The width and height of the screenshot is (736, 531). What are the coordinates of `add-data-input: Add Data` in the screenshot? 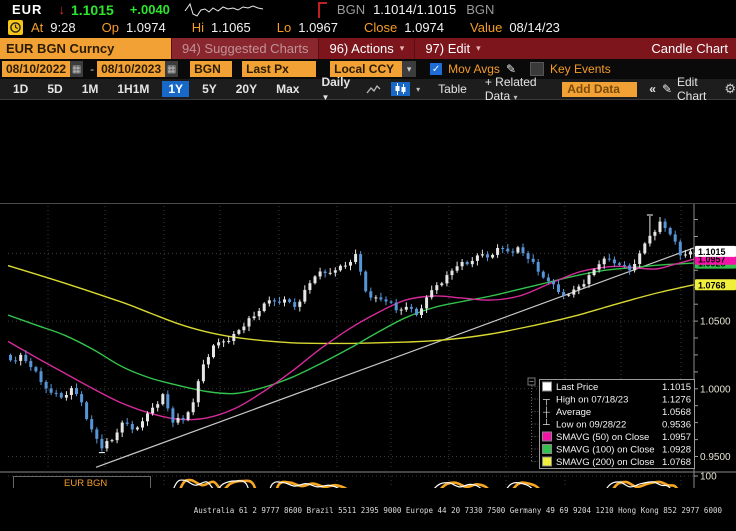 It's located at (600, 89).